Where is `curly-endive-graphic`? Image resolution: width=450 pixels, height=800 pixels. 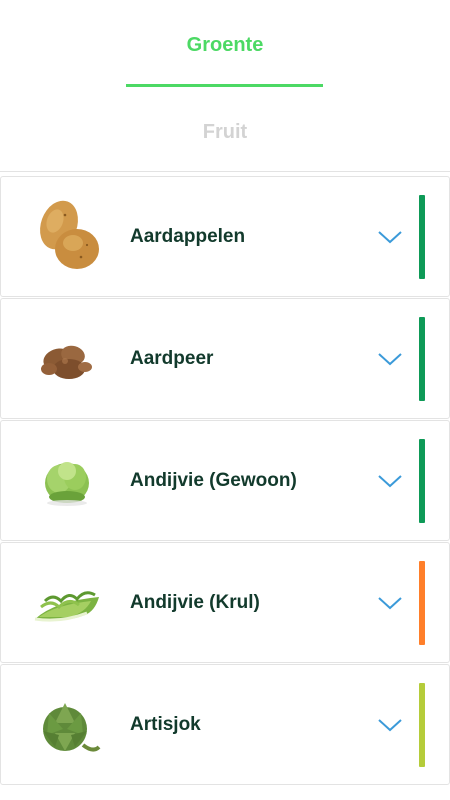
curly-endive-graphic is located at coordinates (66, 606).